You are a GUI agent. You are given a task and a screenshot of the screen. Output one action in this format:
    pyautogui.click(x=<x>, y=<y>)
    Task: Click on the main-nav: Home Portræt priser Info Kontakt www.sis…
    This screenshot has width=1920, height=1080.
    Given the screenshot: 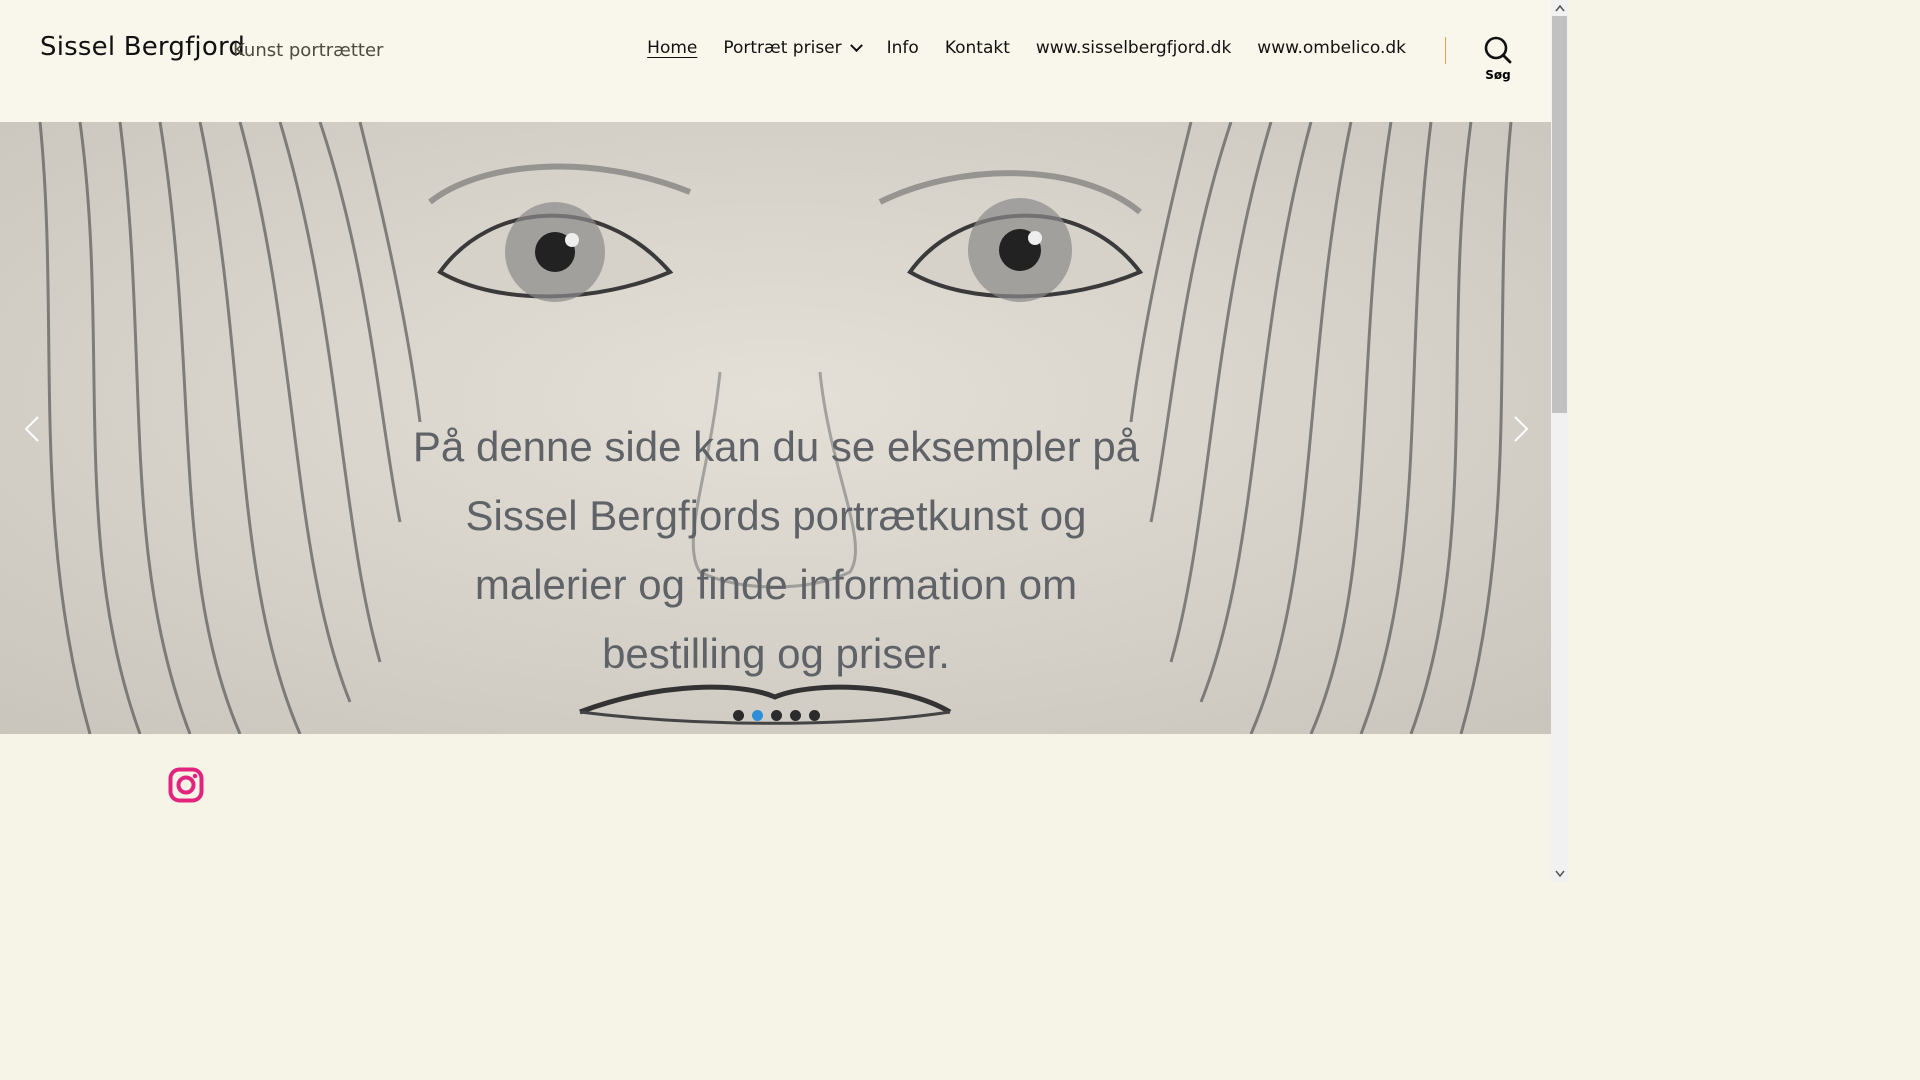 What is the action you would take?
    pyautogui.click(x=1026, y=48)
    